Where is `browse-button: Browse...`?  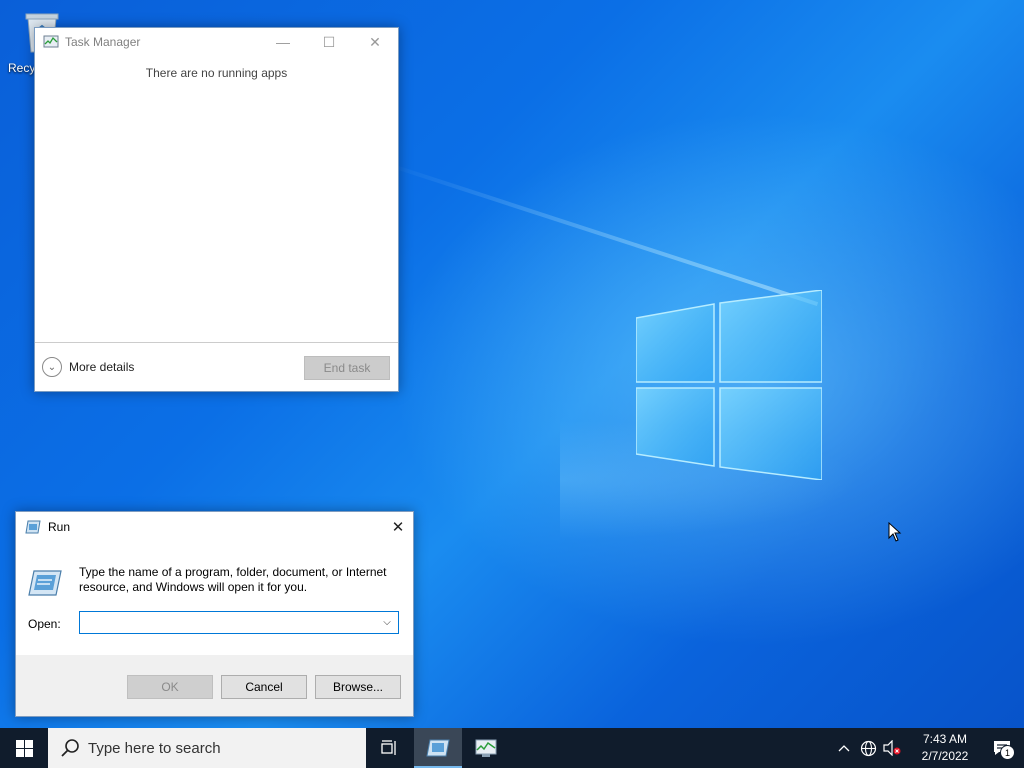 browse-button: Browse... is located at coordinates (358, 687).